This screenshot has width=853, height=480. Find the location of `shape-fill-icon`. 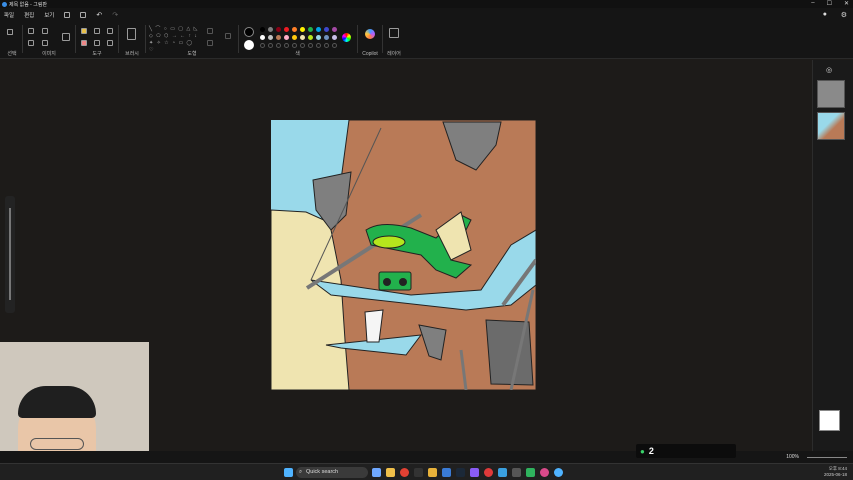

shape-fill-icon is located at coordinates (210, 43).